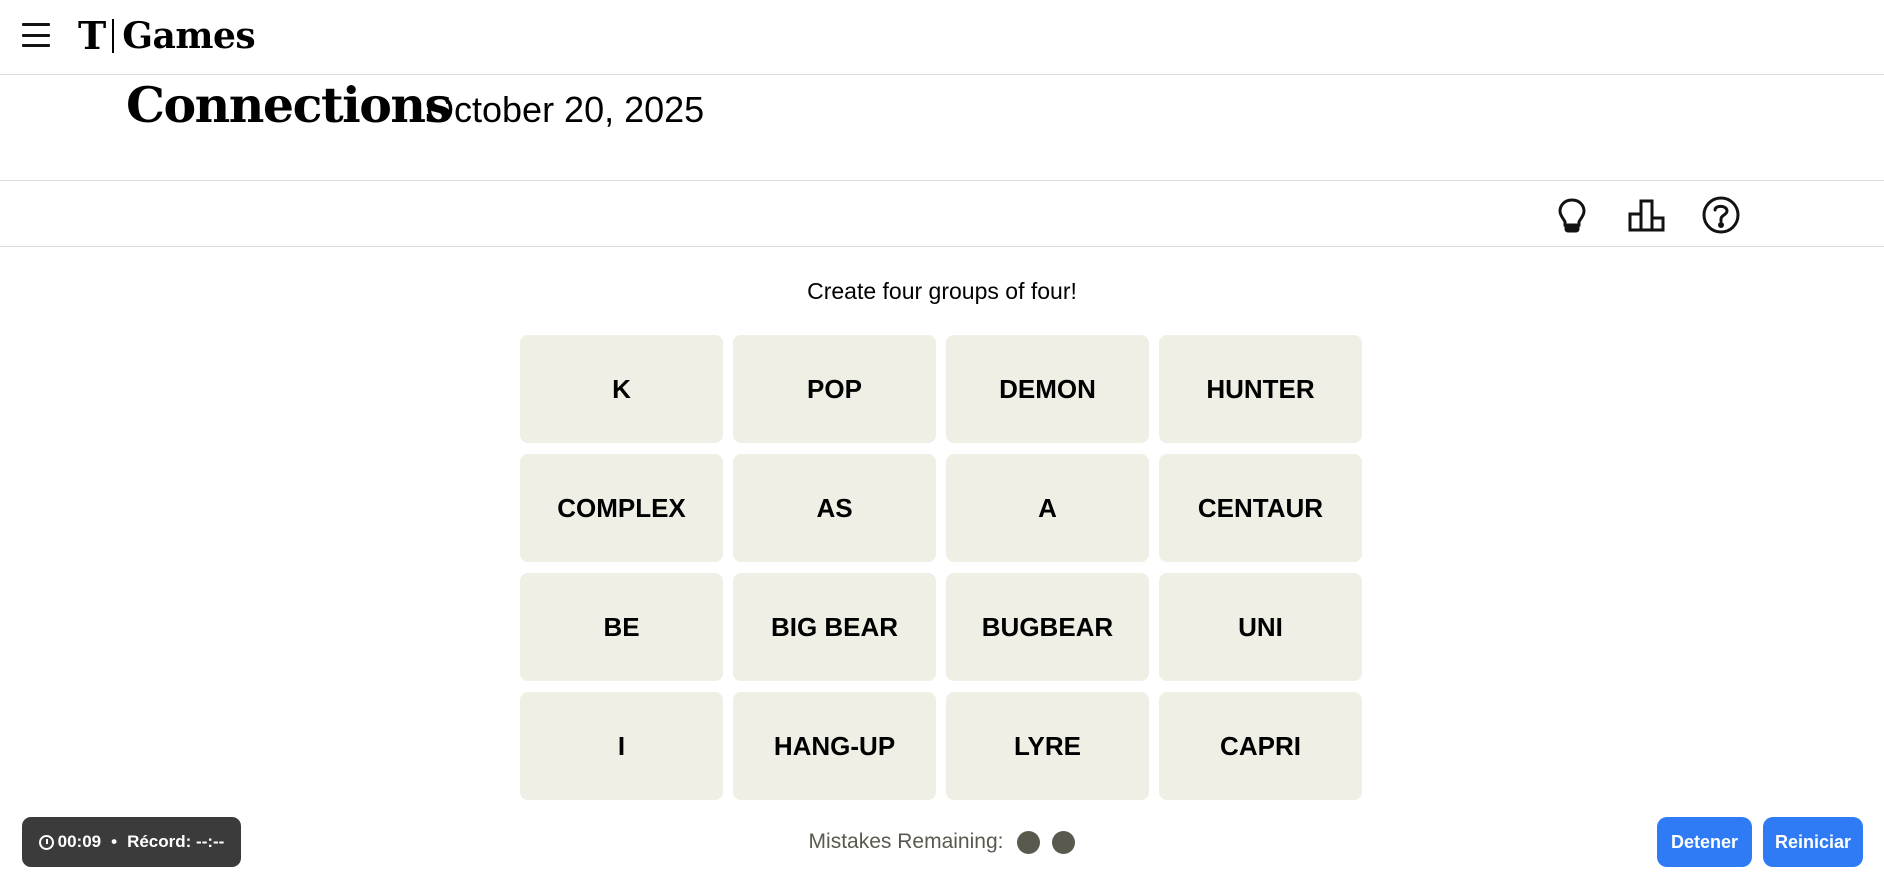  Describe the element at coordinates (1047, 389) in the screenshot. I see `word-tile: DEMON` at that location.